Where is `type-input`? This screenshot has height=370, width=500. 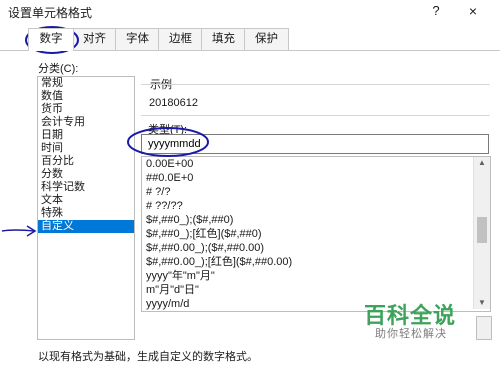
type-input is located at coordinates (315, 144).